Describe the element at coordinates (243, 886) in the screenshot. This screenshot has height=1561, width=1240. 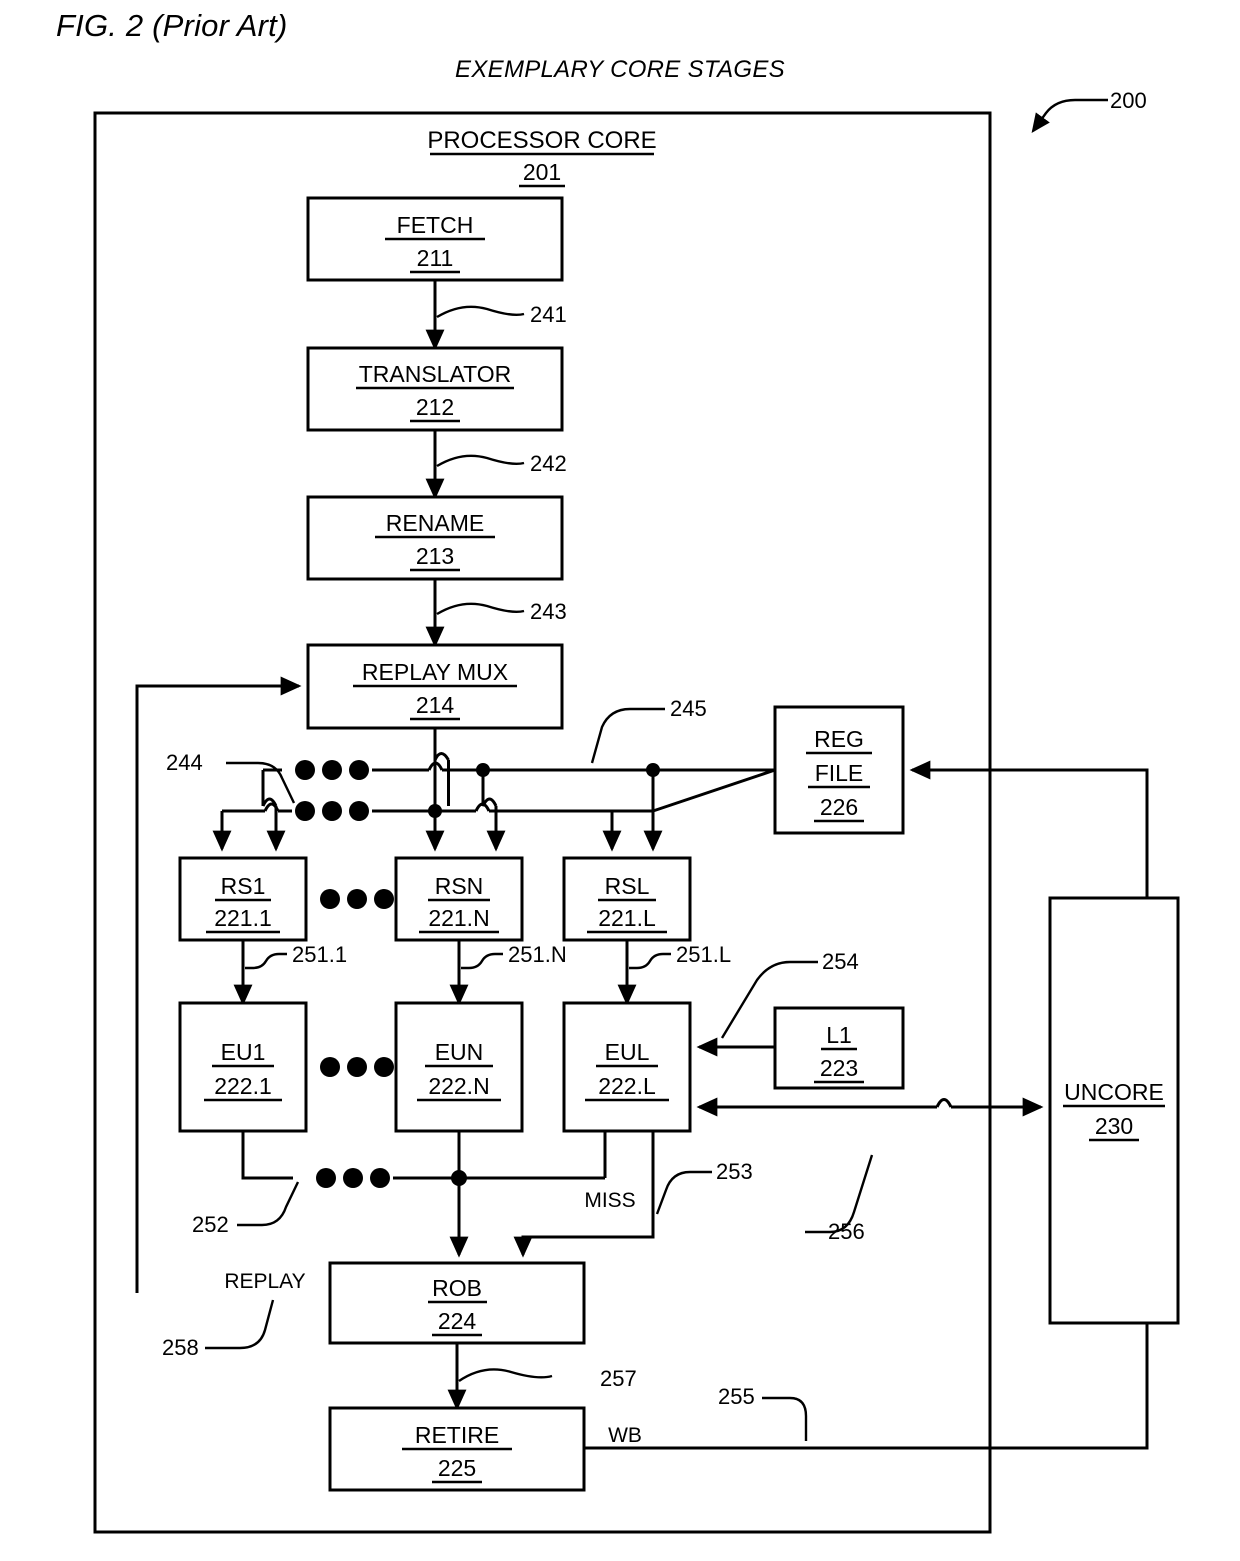
I see `rs1-label: RS1` at that location.